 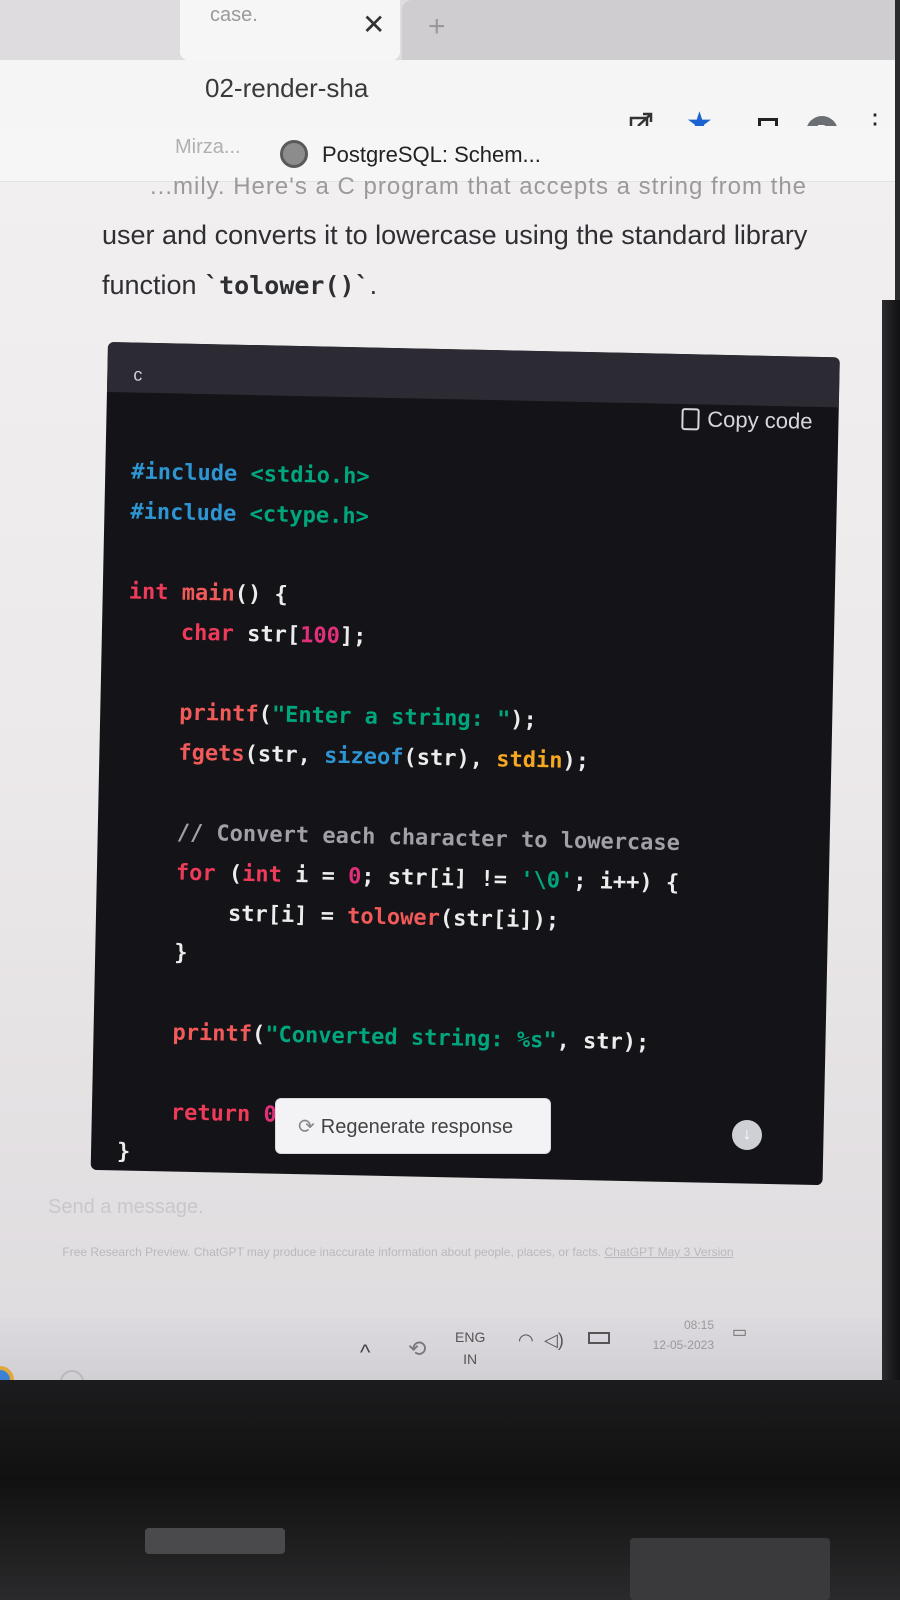 What do you see at coordinates (739, 1332) in the screenshot?
I see `notification-icon: ▭` at bounding box center [739, 1332].